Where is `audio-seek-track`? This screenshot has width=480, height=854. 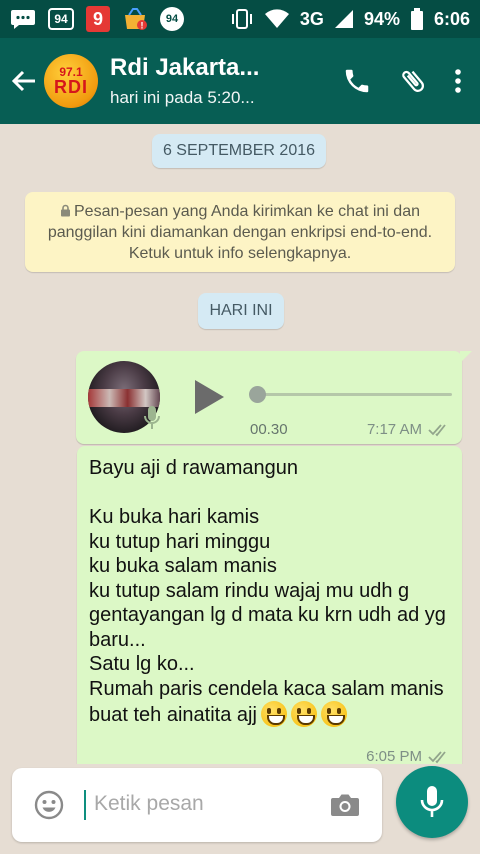 audio-seek-track is located at coordinates (351, 394).